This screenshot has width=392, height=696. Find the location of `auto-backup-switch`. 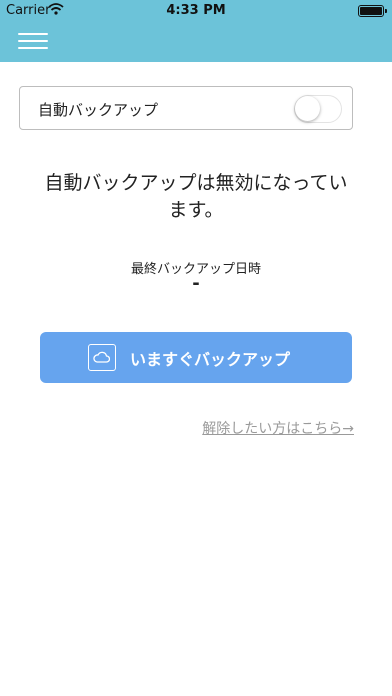

auto-backup-switch is located at coordinates (318, 109).